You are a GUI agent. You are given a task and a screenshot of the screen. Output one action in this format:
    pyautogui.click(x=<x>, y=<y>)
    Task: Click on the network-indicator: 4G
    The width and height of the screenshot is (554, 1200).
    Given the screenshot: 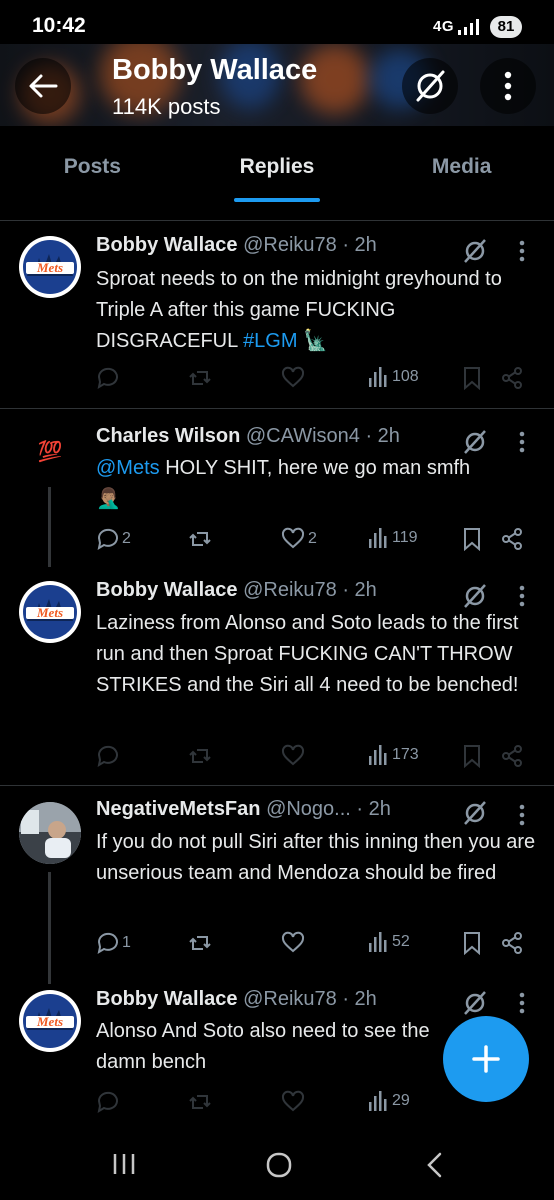 What is the action you would take?
    pyautogui.click(x=443, y=26)
    